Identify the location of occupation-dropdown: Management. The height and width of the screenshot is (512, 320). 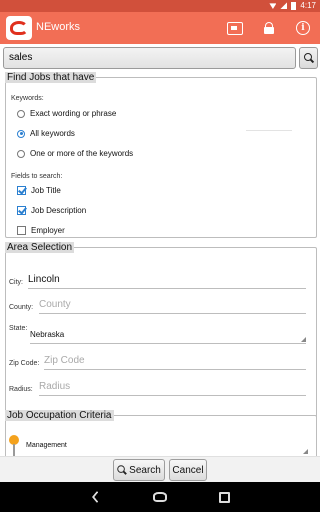
(167, 446).